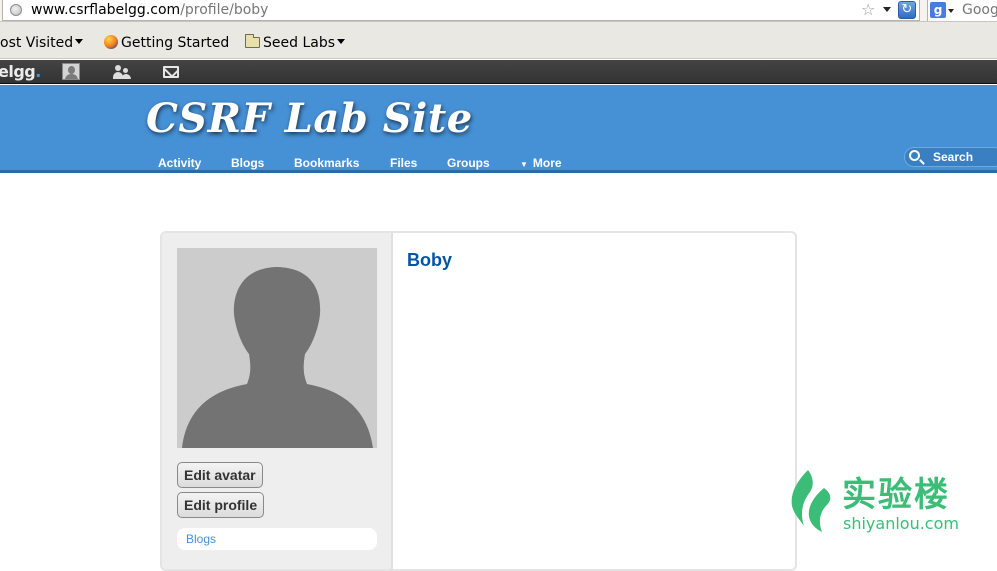  Describe the element at coordinates (247, 163) in the screenshot. I see `nav-blogs: Blogs` at that location.